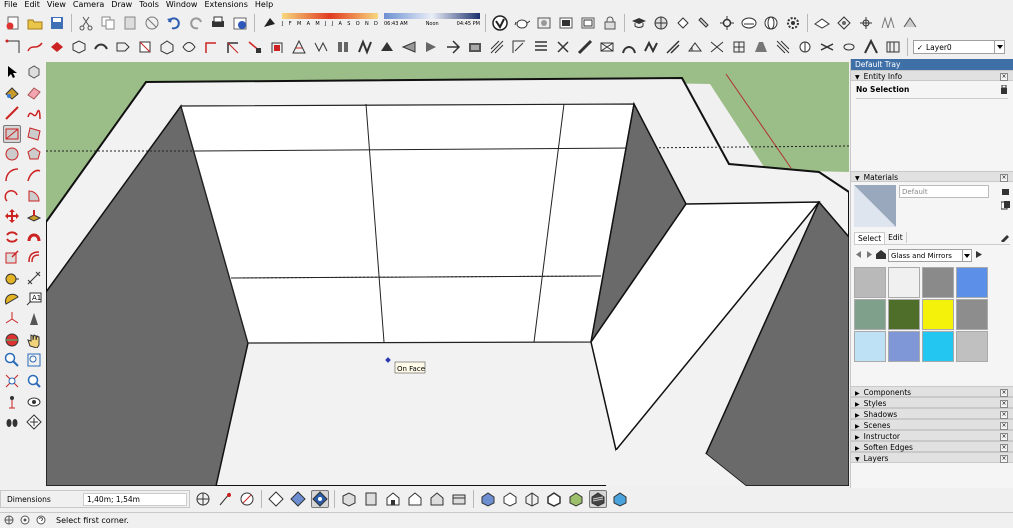 The height and width of the screenshot is (528, 1013). I want to click on plugin-tool-12-icon, so click(255, 47).